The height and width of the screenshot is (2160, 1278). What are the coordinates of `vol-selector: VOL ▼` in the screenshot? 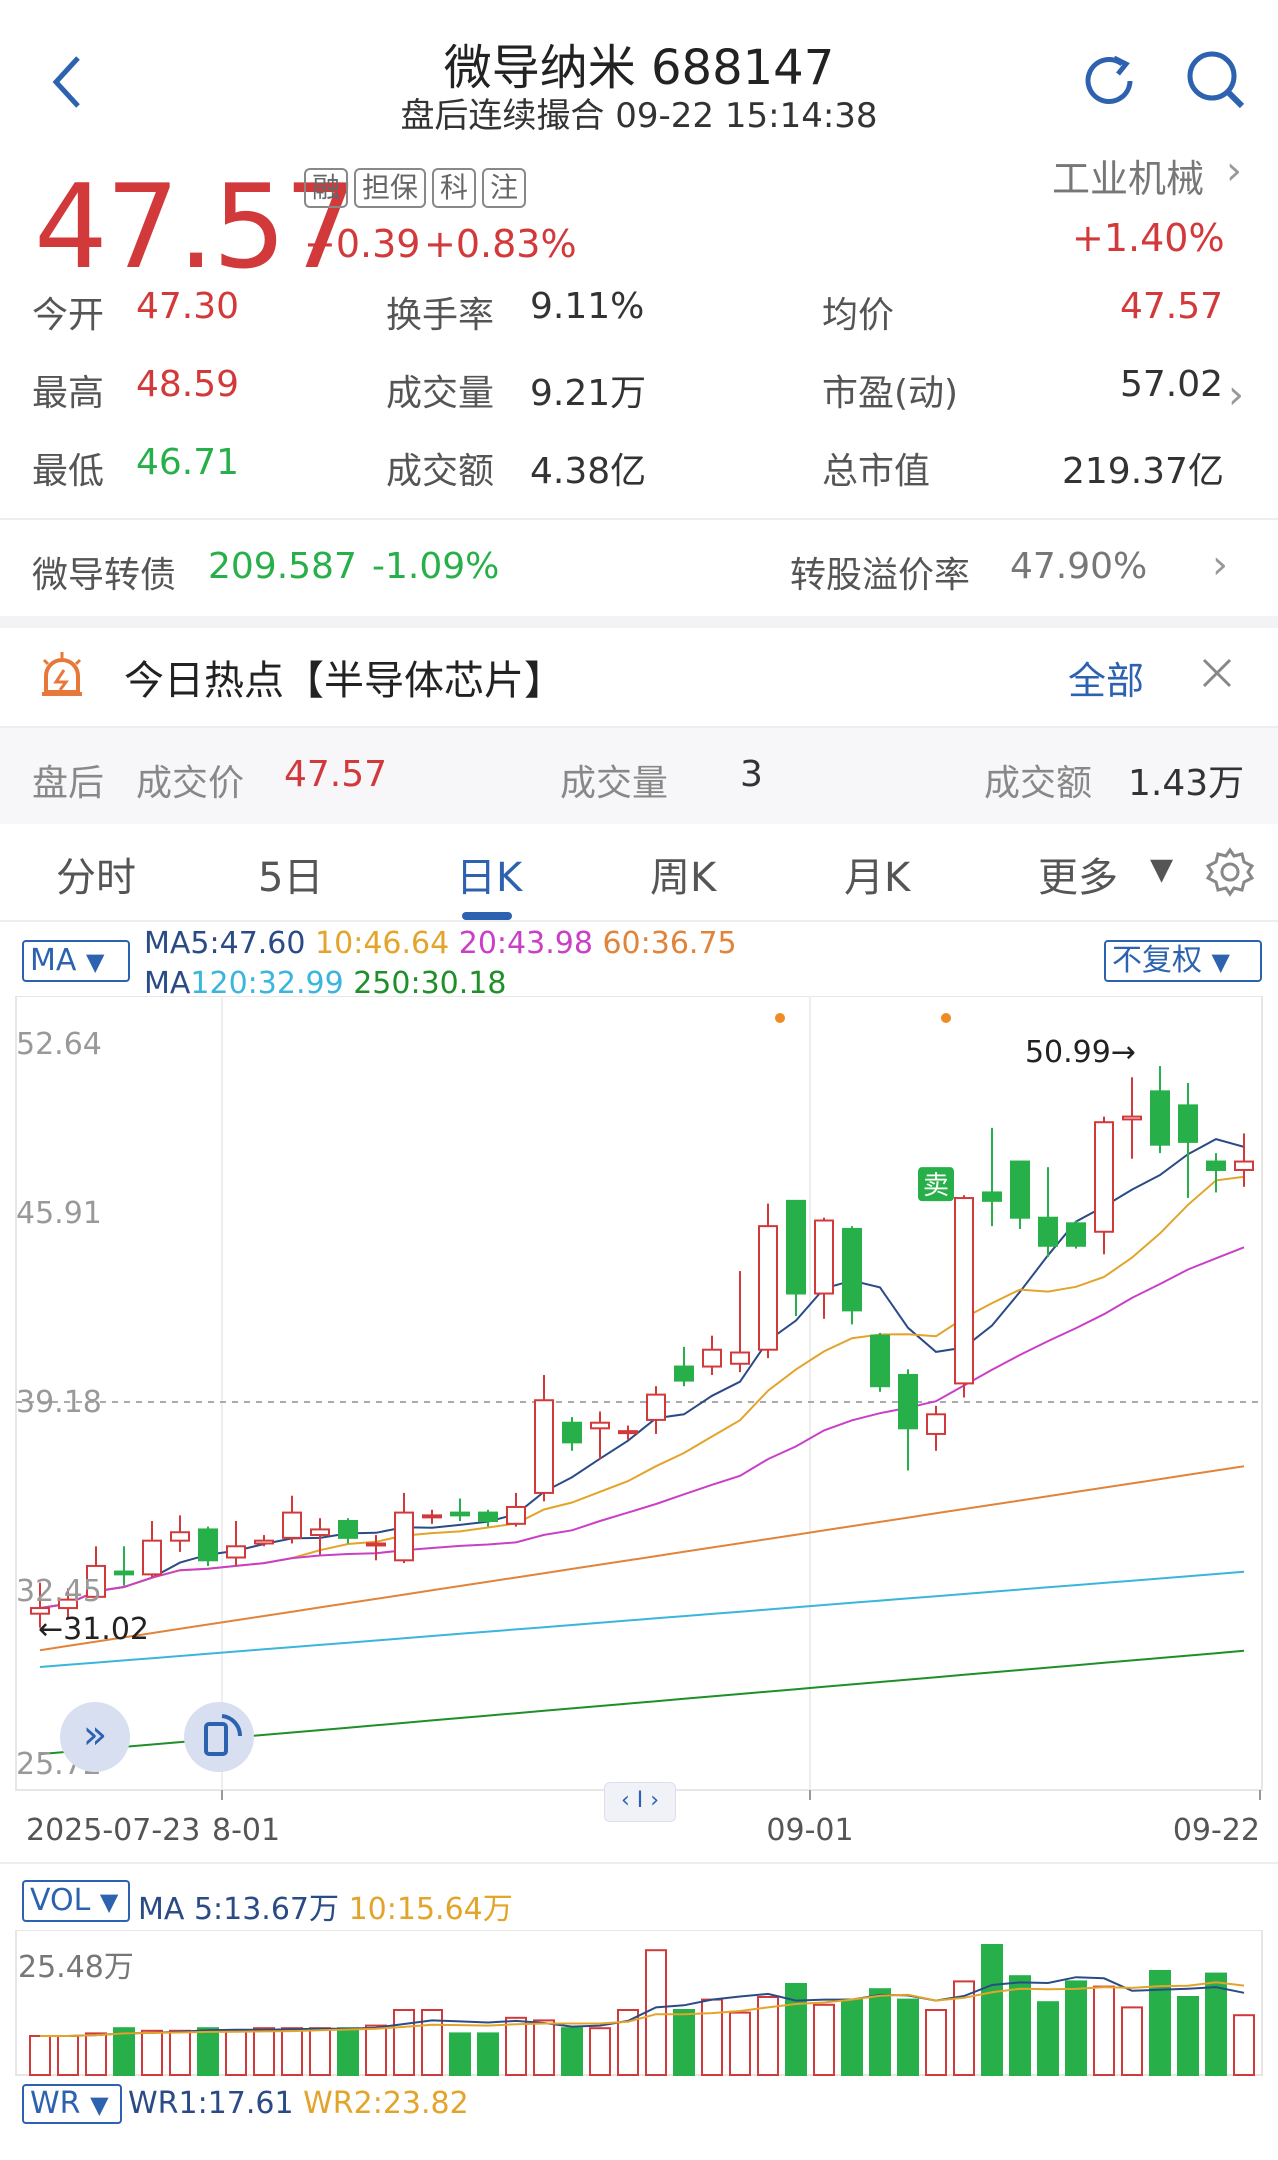 It's located at (76, 1901).